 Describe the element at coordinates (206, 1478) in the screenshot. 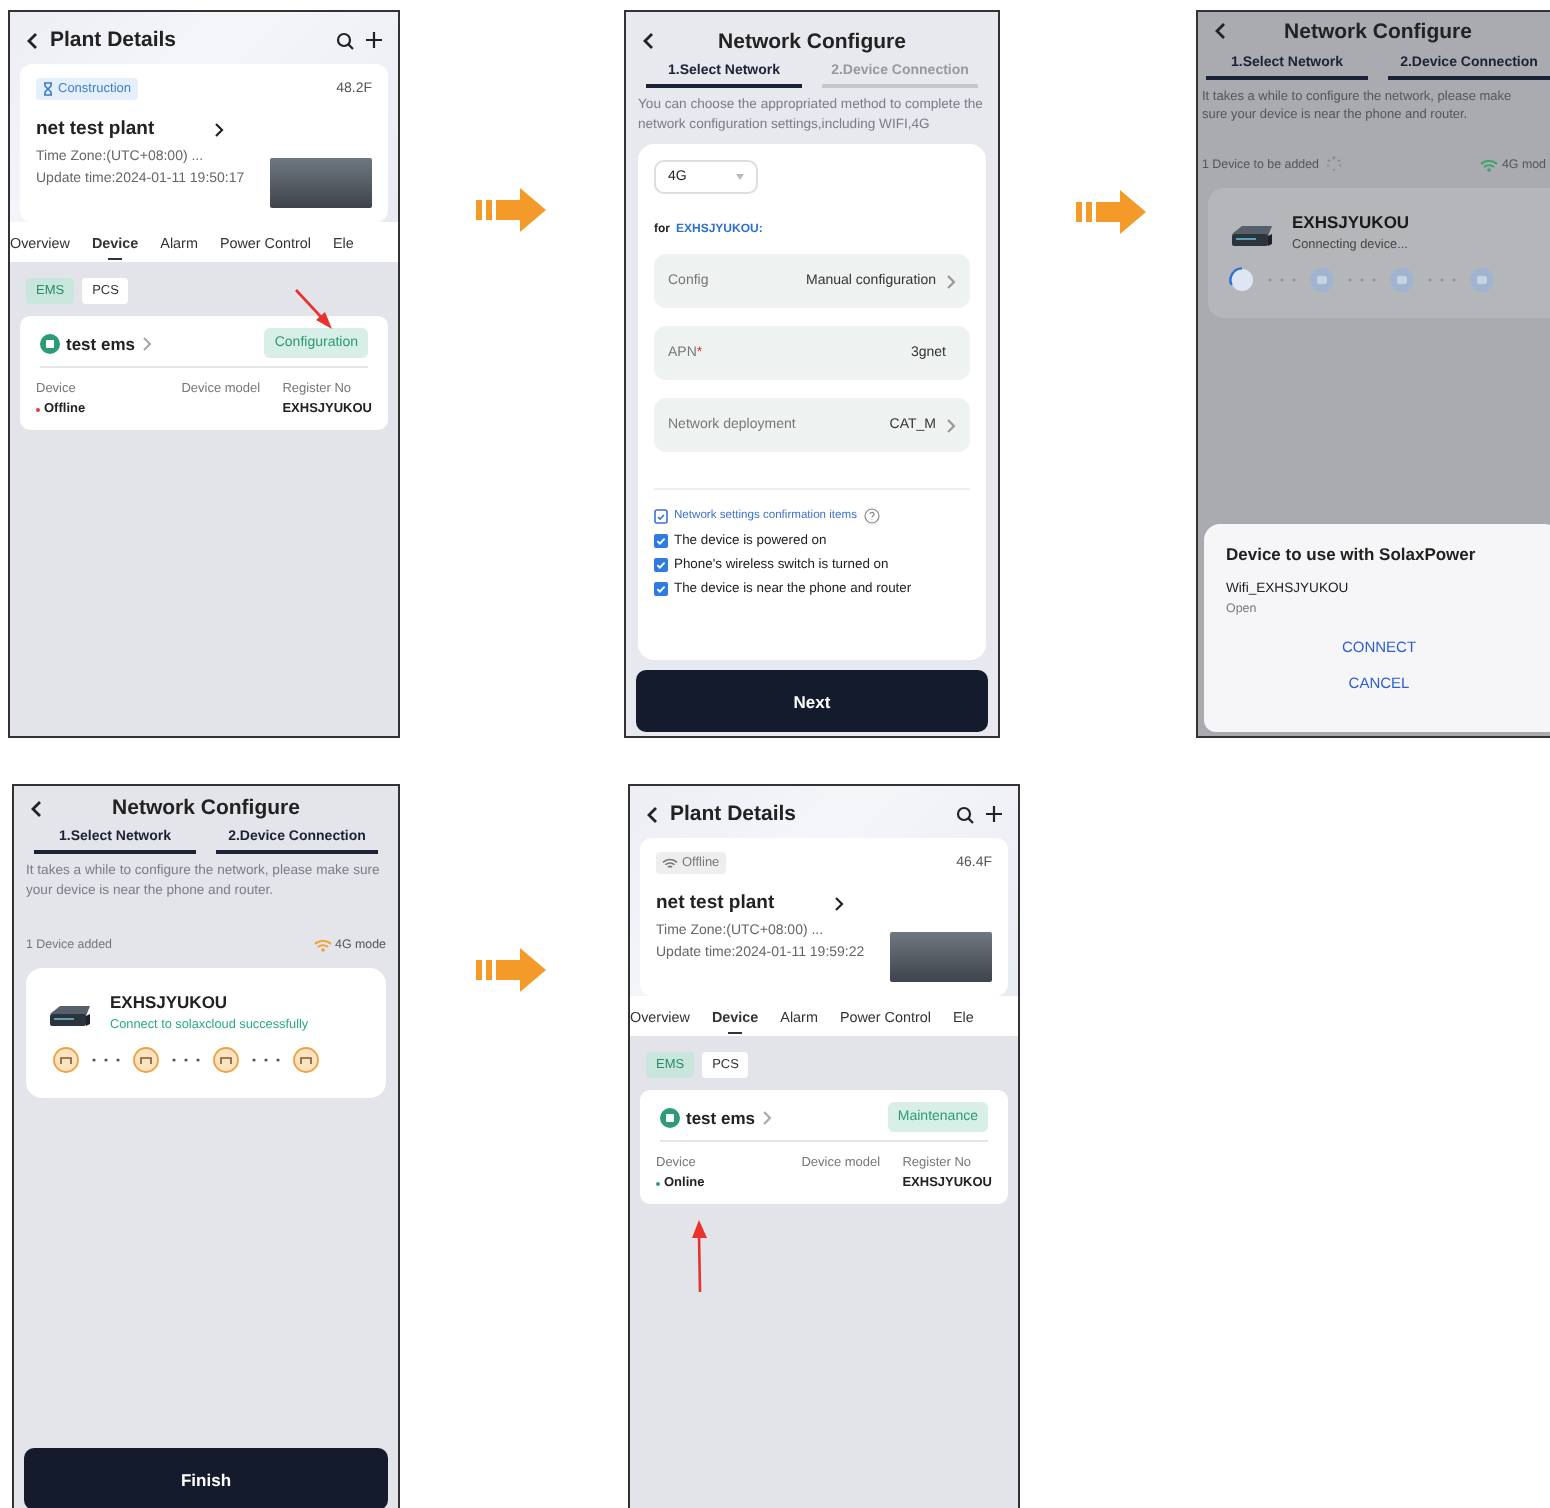

I see `finish-button: Finish` at that location.